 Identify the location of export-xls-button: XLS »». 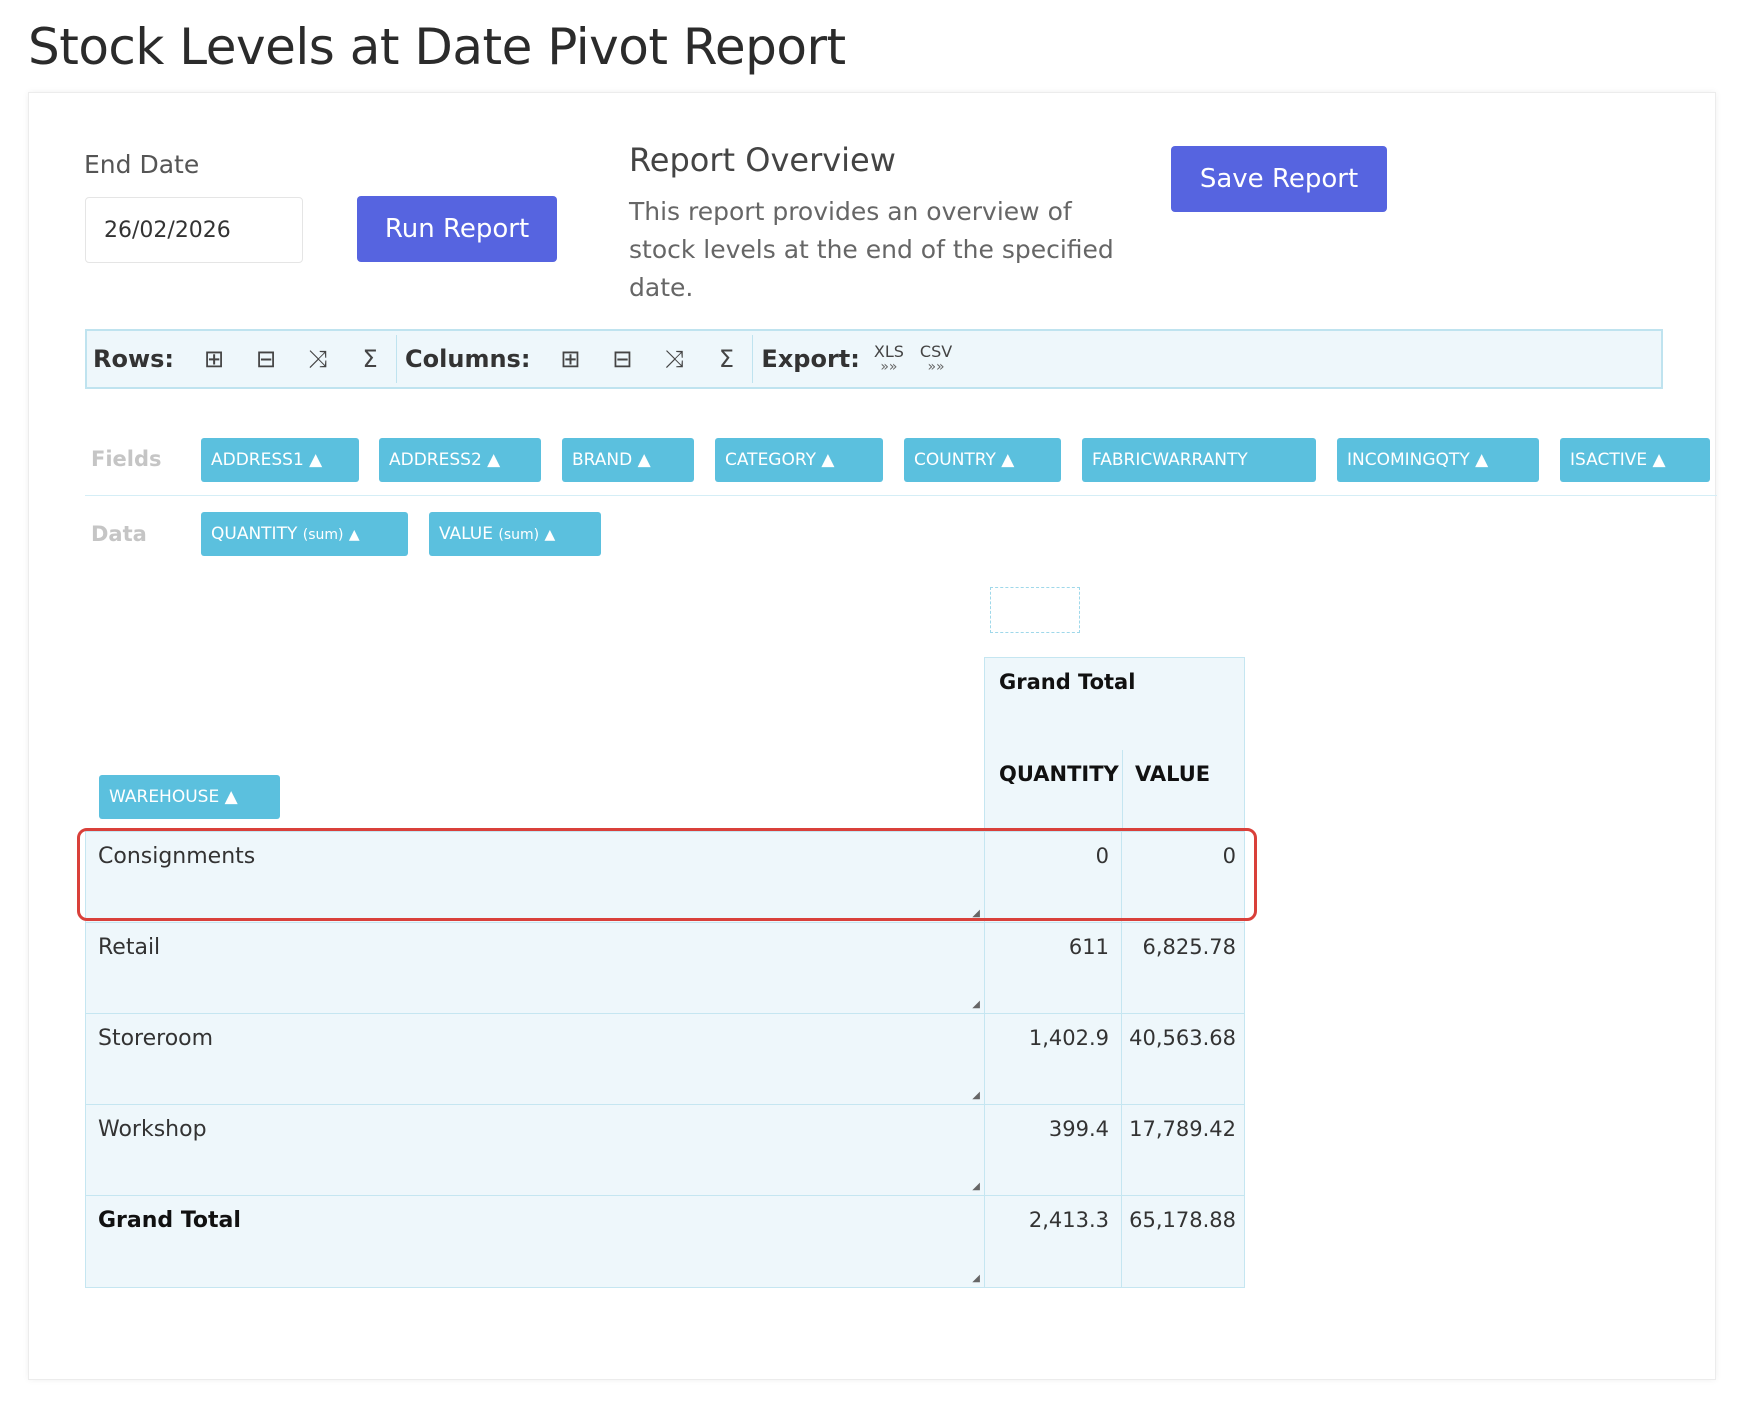
(889, 359).